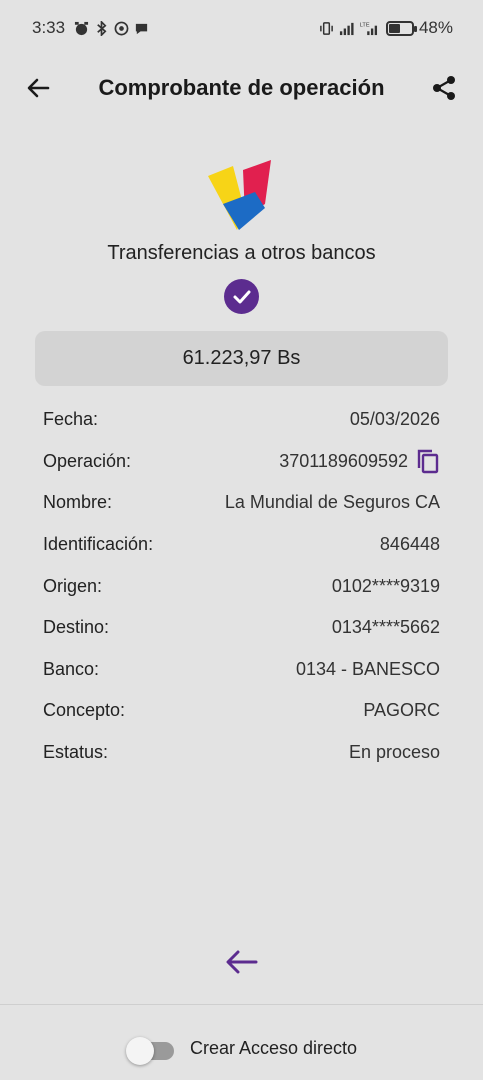 The width and height of the screenshot is (483, 1080). I want to click on detail-value: 05/03/2026, so click(394, 419).